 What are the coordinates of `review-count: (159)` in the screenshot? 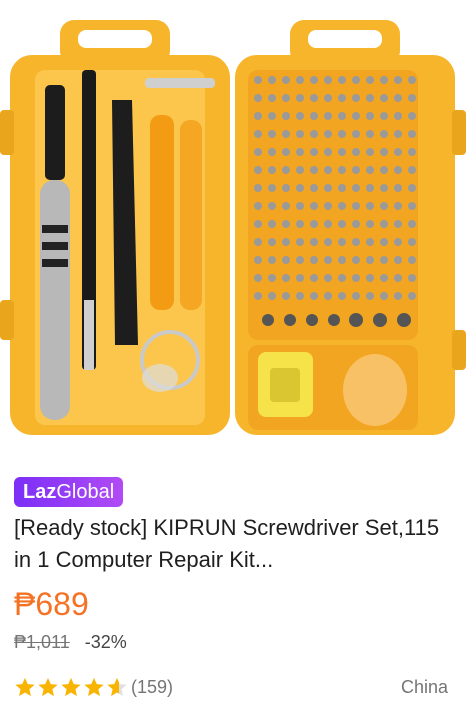 It's located at (152, 686).